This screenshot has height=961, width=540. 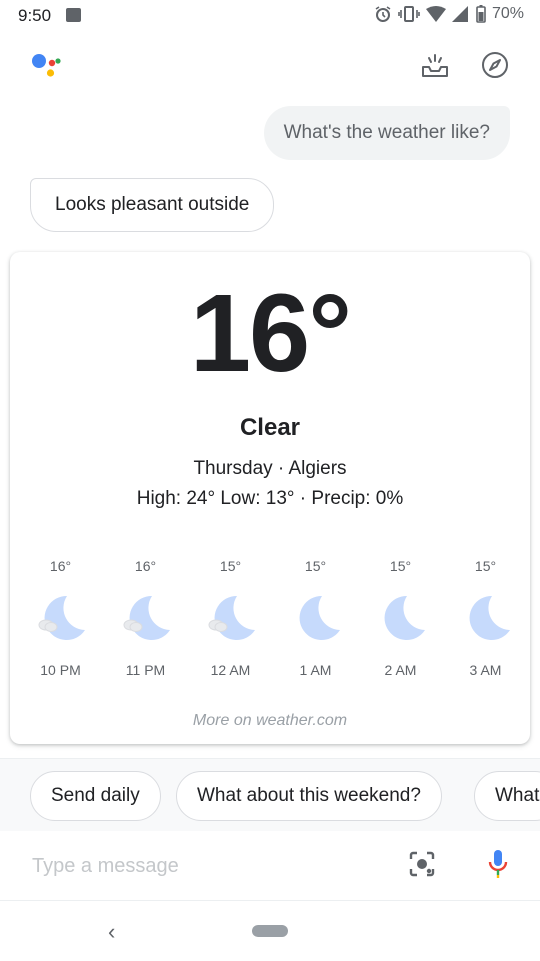 What do you see at coordinates (498, 864) in the screenshot?
I see `microphone-icon` at bounding box center [498, 864].